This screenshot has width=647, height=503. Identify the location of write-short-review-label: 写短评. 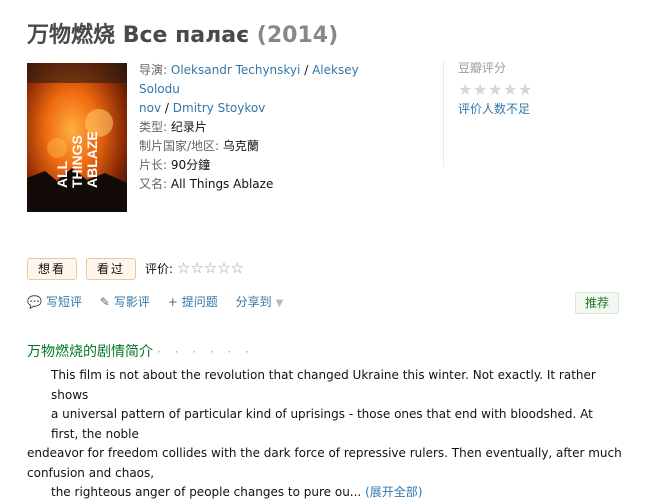
(63, 302).